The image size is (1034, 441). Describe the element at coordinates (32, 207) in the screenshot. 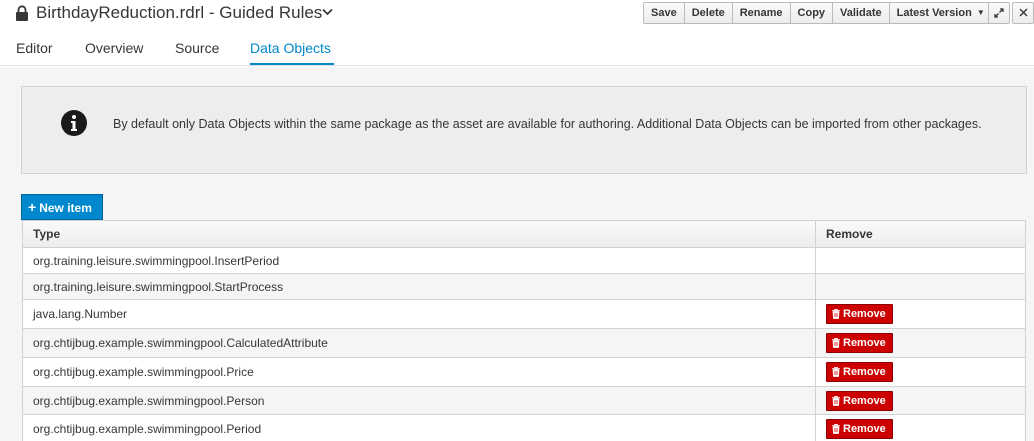

I see `plus-icon: +` at that location.